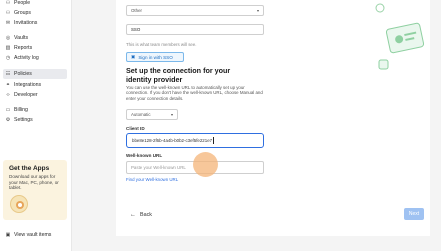 This screenshot has width=441, height=251. What do you see at coordinates (195, 29) in the screenshot?
I see `provider-name-field: SSO` at bounding box center [195, 29].